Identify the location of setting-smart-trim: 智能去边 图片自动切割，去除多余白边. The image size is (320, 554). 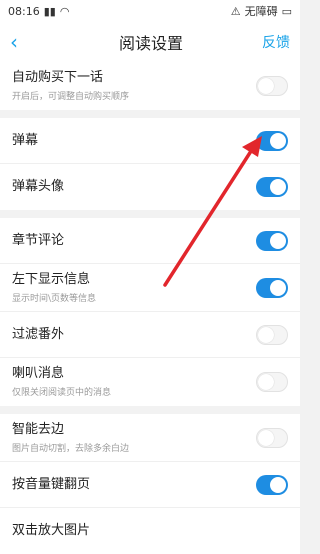
(150, 438).